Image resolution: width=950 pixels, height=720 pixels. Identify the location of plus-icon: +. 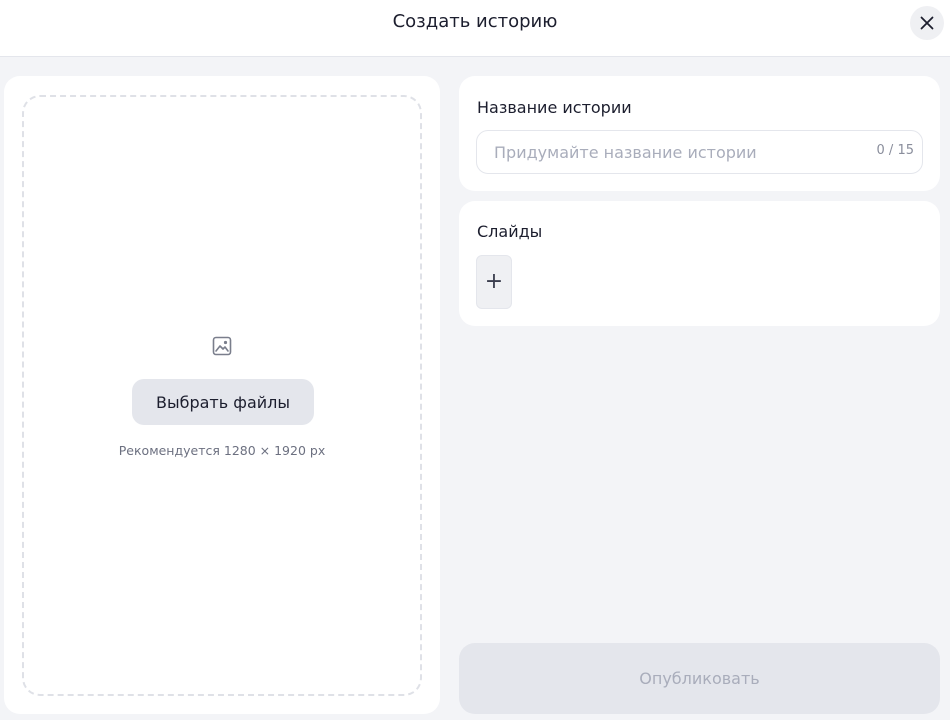
(494, 281).